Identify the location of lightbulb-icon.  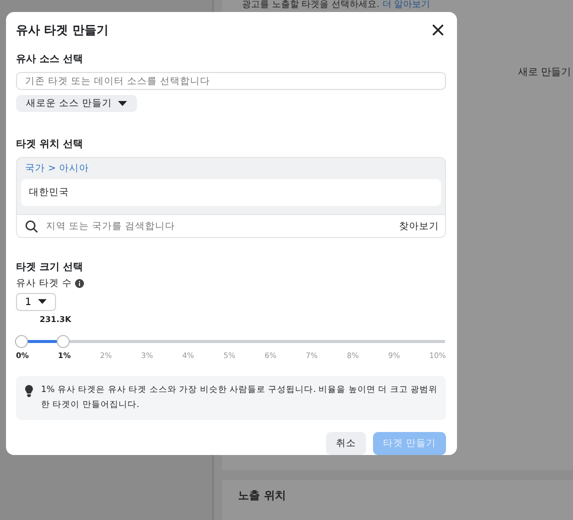
(29, 391).